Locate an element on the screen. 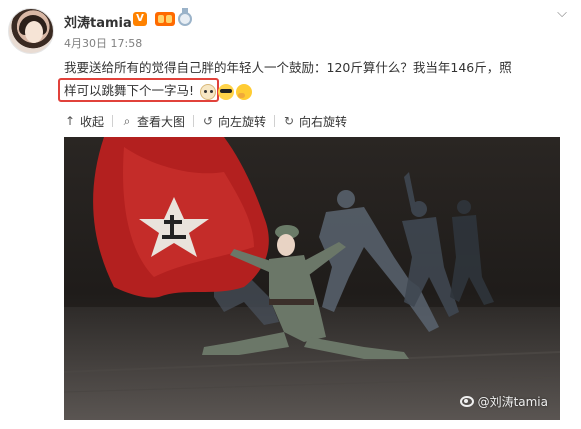 Image resolution: width=581 pixels, height=429 pixels. rotate-left-label: 向左旋转 is located at coordinates (242, 121).